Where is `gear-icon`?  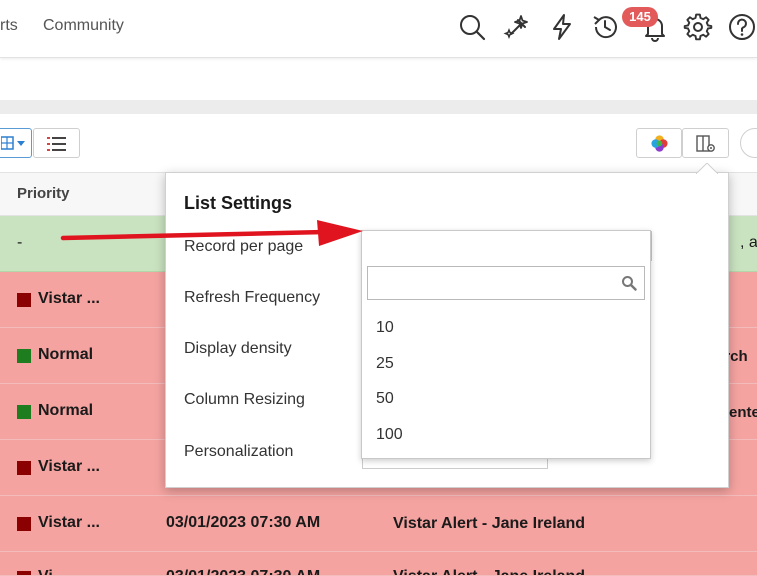 gear-icon is located at coordinates (698, 27).